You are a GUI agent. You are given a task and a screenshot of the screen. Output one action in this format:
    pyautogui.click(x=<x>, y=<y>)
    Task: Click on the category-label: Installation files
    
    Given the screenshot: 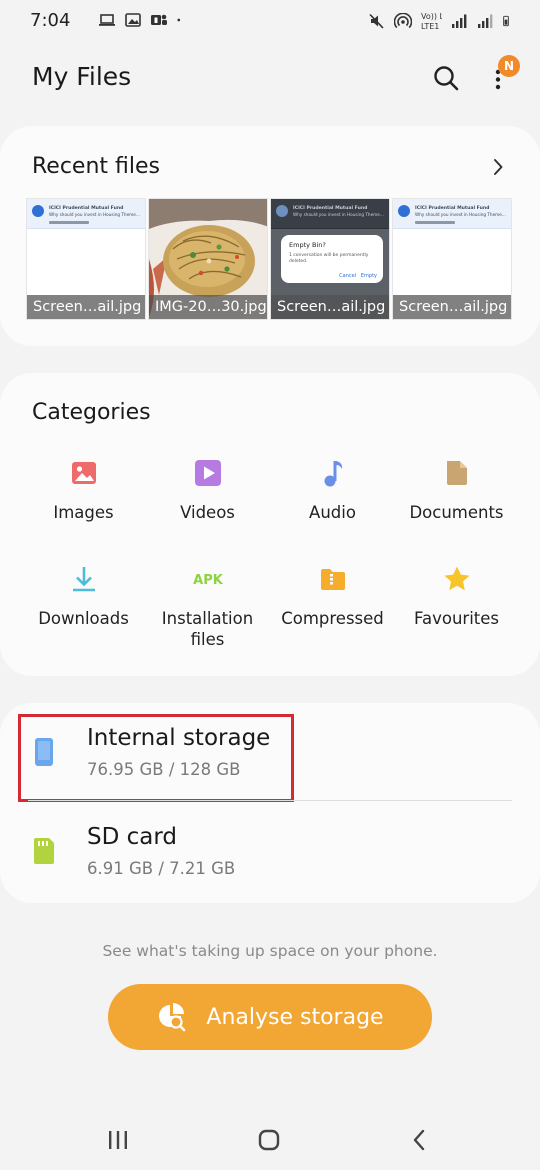 What is the action you would take?
    pyautogui.click(x=207, y=629)
    